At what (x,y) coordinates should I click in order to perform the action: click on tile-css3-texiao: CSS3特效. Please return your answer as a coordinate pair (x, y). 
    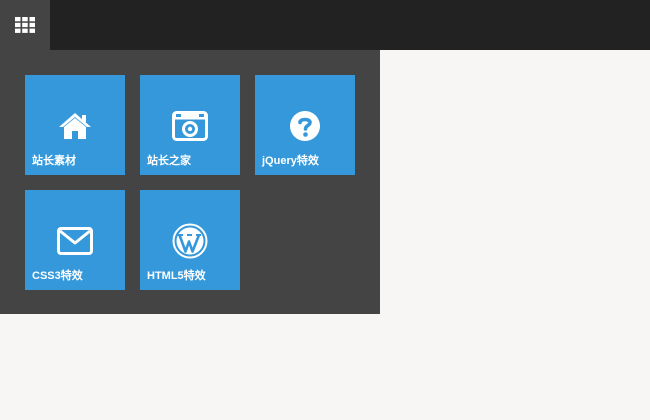
    Looking at the image, I should click on (75, 240).